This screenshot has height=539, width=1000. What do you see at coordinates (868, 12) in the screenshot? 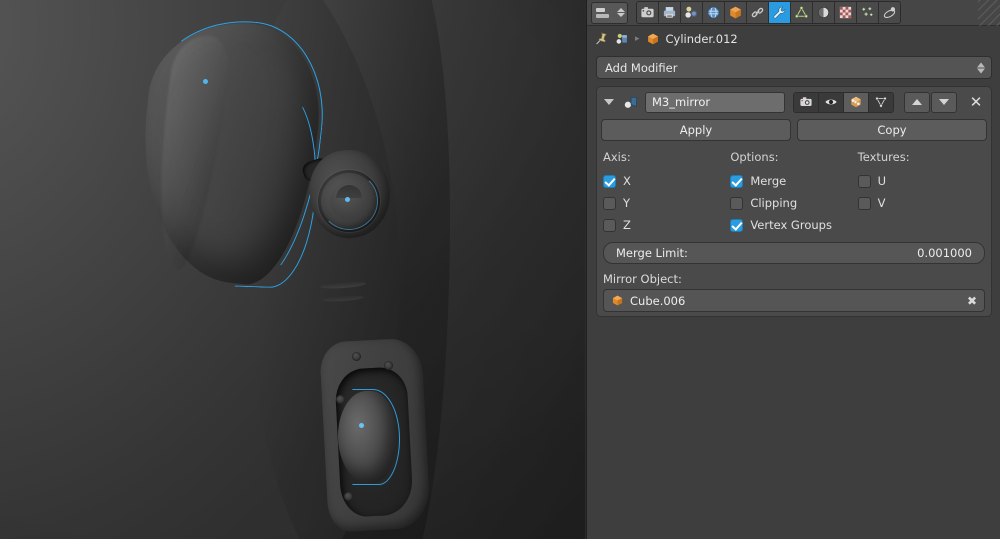
I see `tab-particles` at bounding box center [868, 12].